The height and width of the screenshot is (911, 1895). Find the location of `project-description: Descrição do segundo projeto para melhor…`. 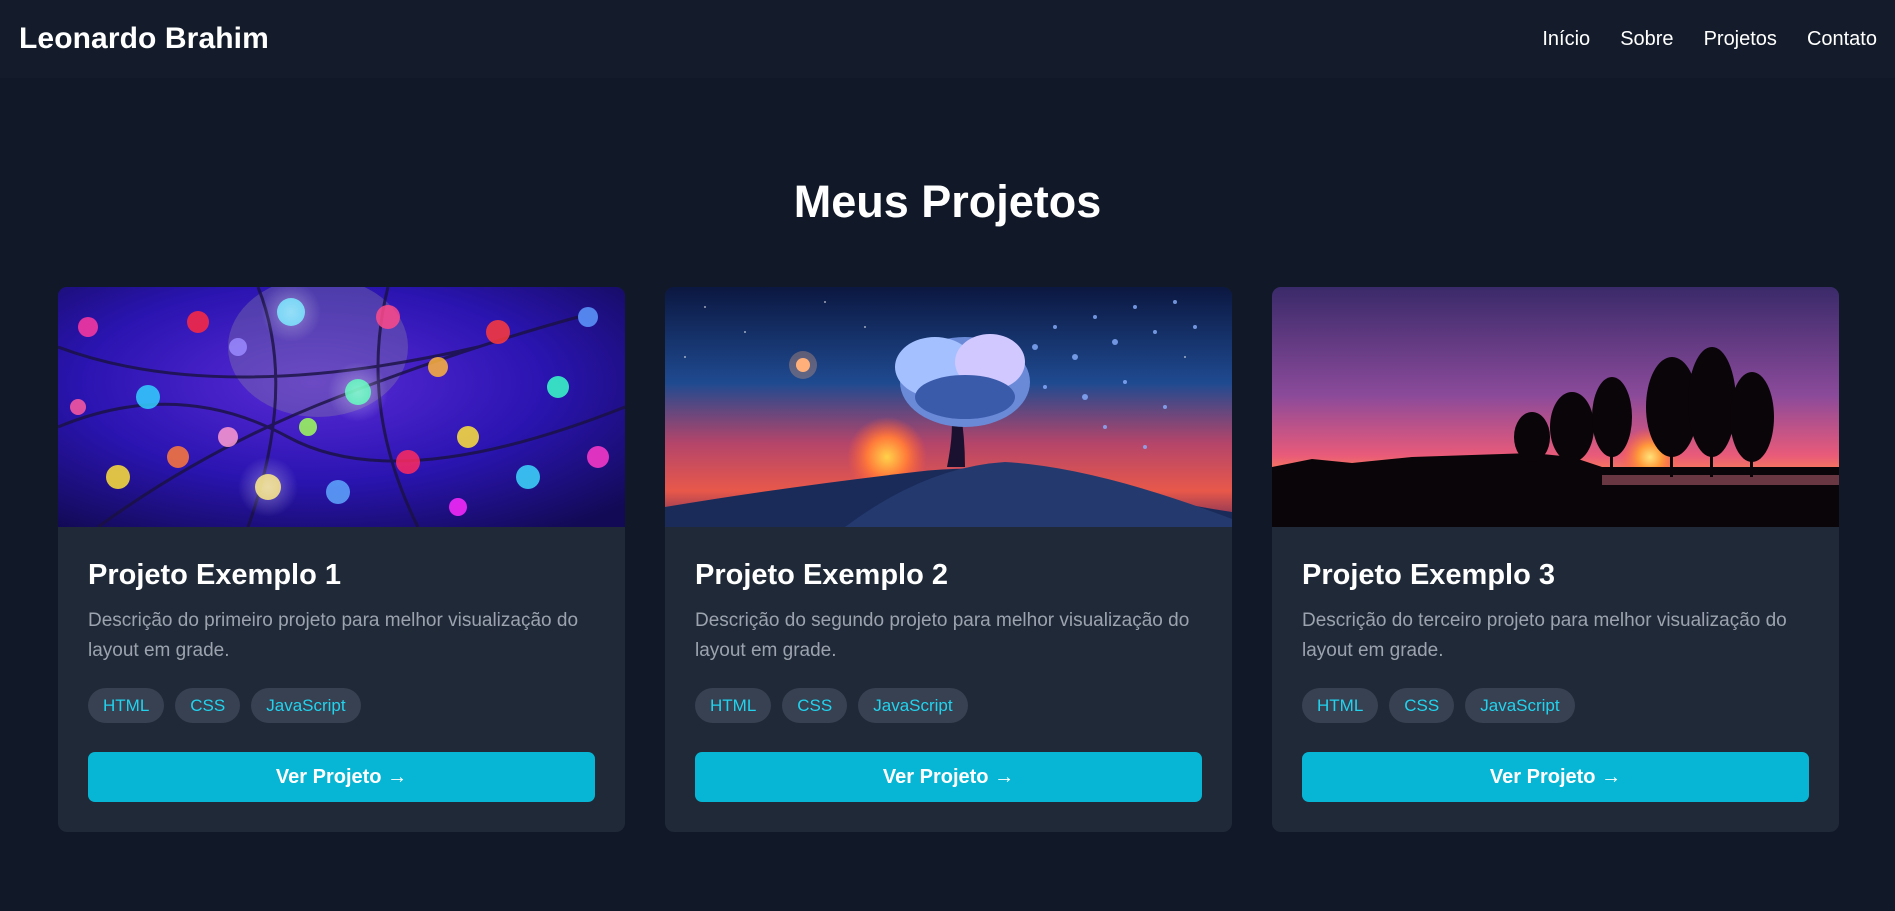

project-description: Descrição do segundo projeto para melhor… is located at coordinates (942, 635).